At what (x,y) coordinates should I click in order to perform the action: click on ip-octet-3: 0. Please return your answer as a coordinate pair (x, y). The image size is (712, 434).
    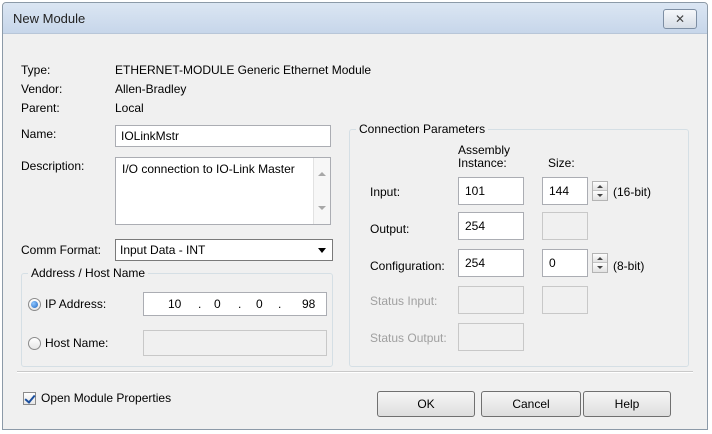
    Looking at the image, I should click on (259, 304).